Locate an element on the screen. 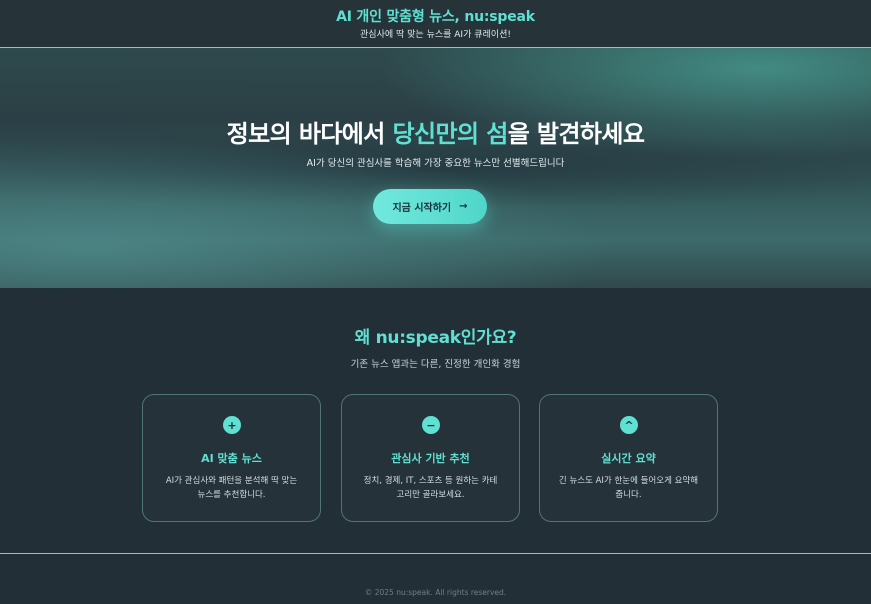 This screenshot has width=871, height=604. feature-title: 관심사 기반 추천 is located at coordinates (430, 458).